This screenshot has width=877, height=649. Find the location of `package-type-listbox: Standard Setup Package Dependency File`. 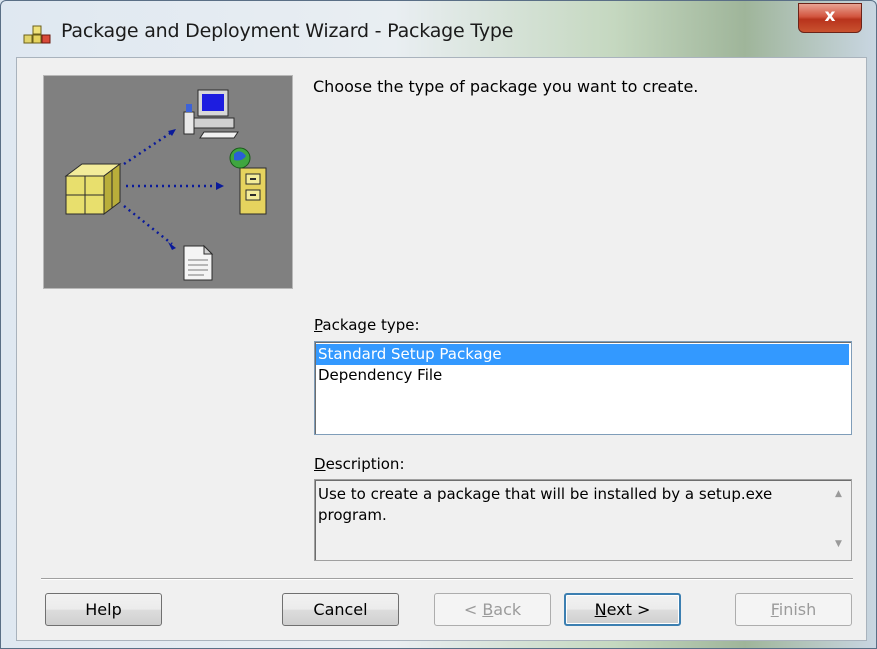

package-type-listbox: Standard Setup Package Dependency File is located at coordinates (583, 388).